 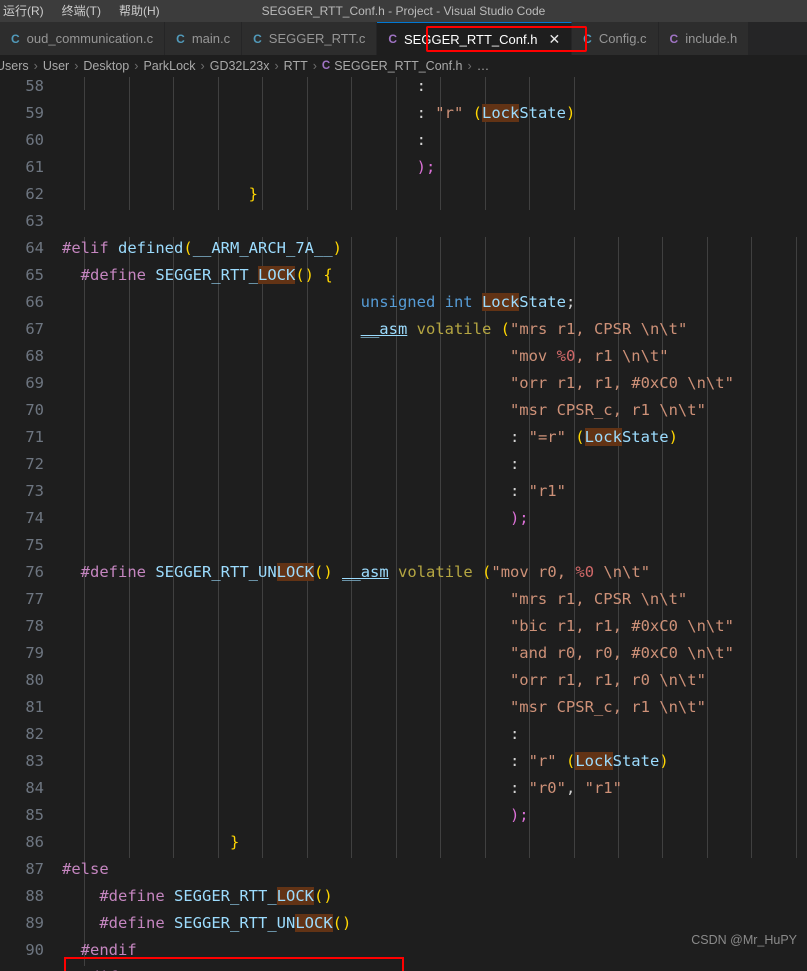 What do you see at coordinates (202, 248) in the screenshot?
I see `code-line-text: #elif defined(__ARM_ARCH_7A__)` at bounding box center [202, 248].